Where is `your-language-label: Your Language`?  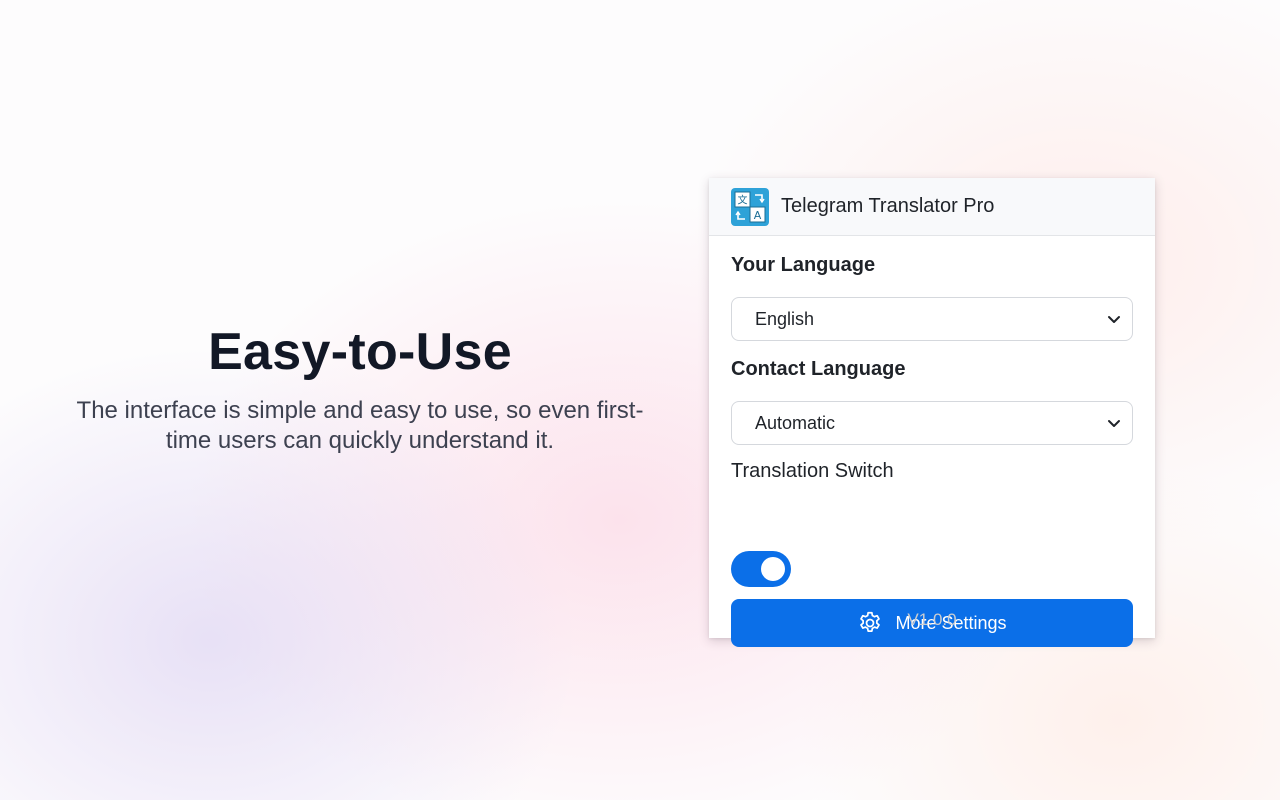 your-language-label: Your Language is located at coordinates (803, 265).